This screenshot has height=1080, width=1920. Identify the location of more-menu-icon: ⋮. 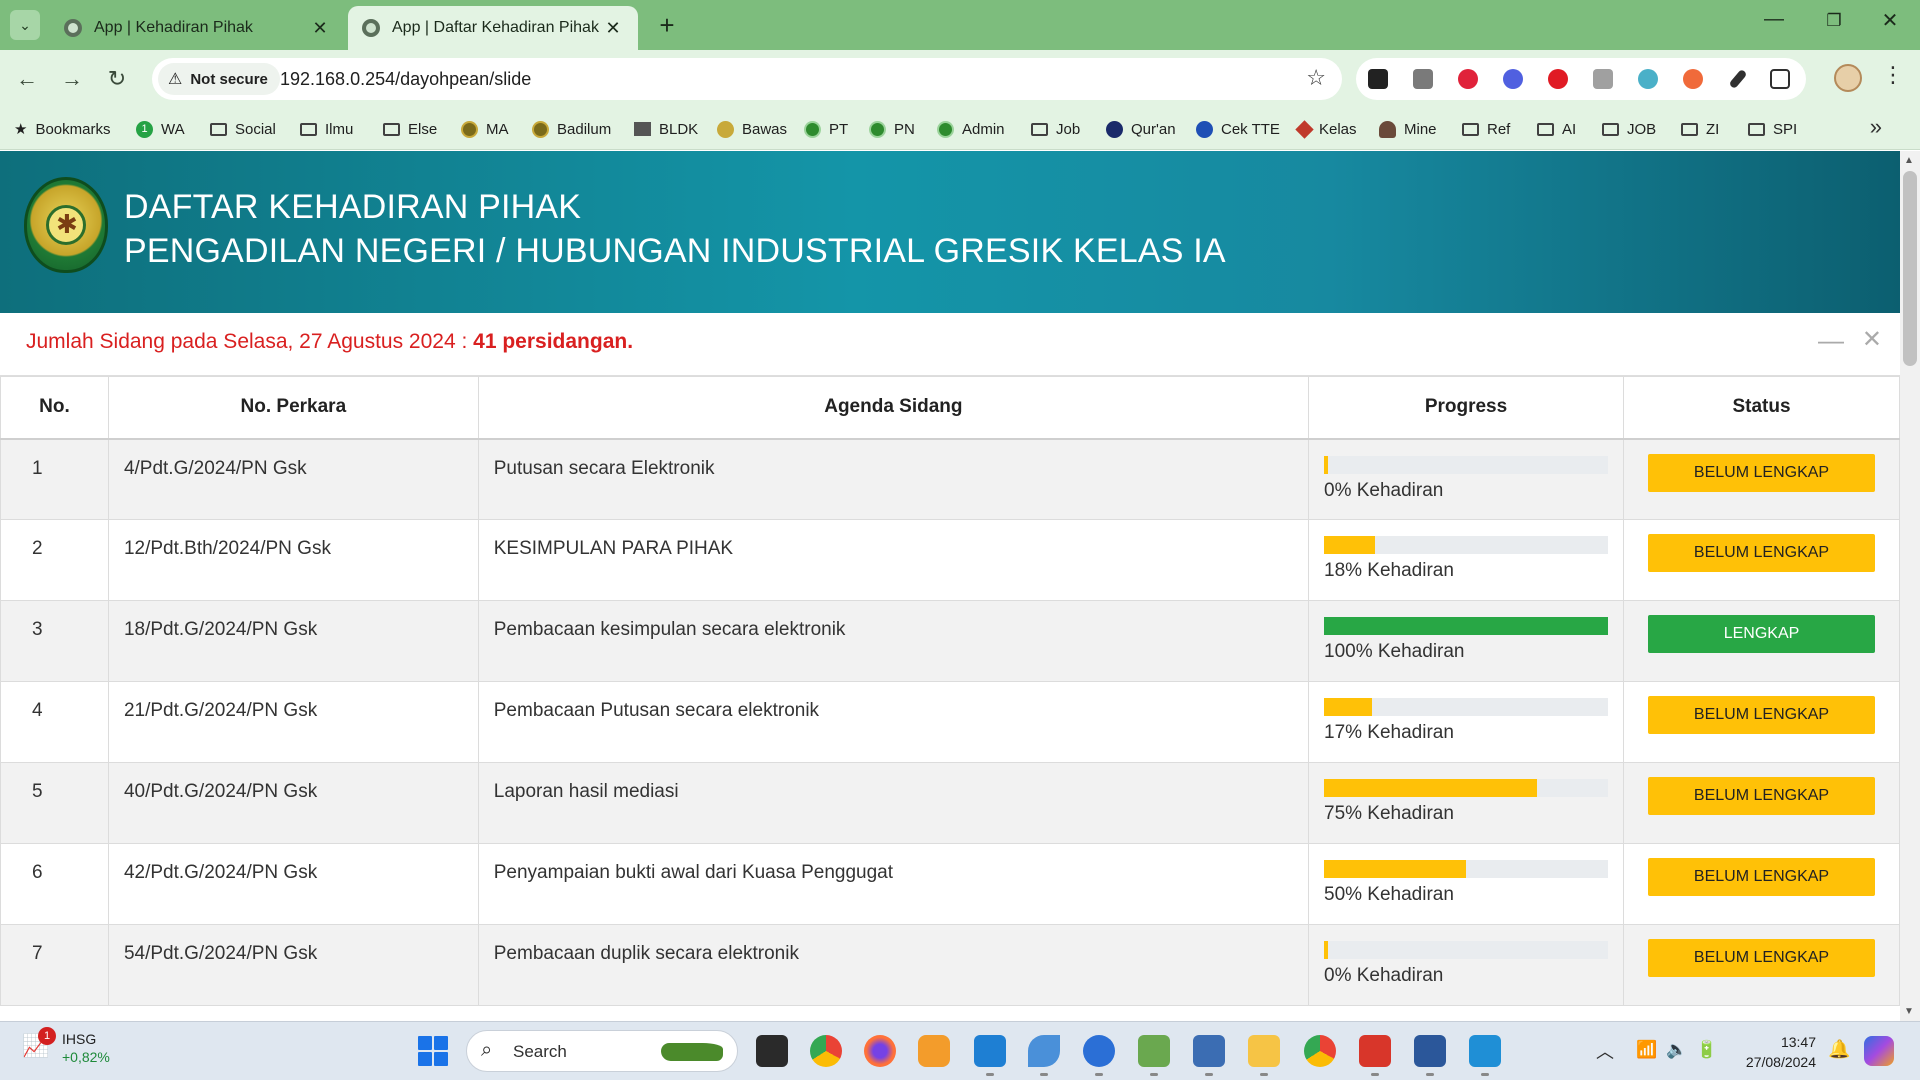
(1893, 75).